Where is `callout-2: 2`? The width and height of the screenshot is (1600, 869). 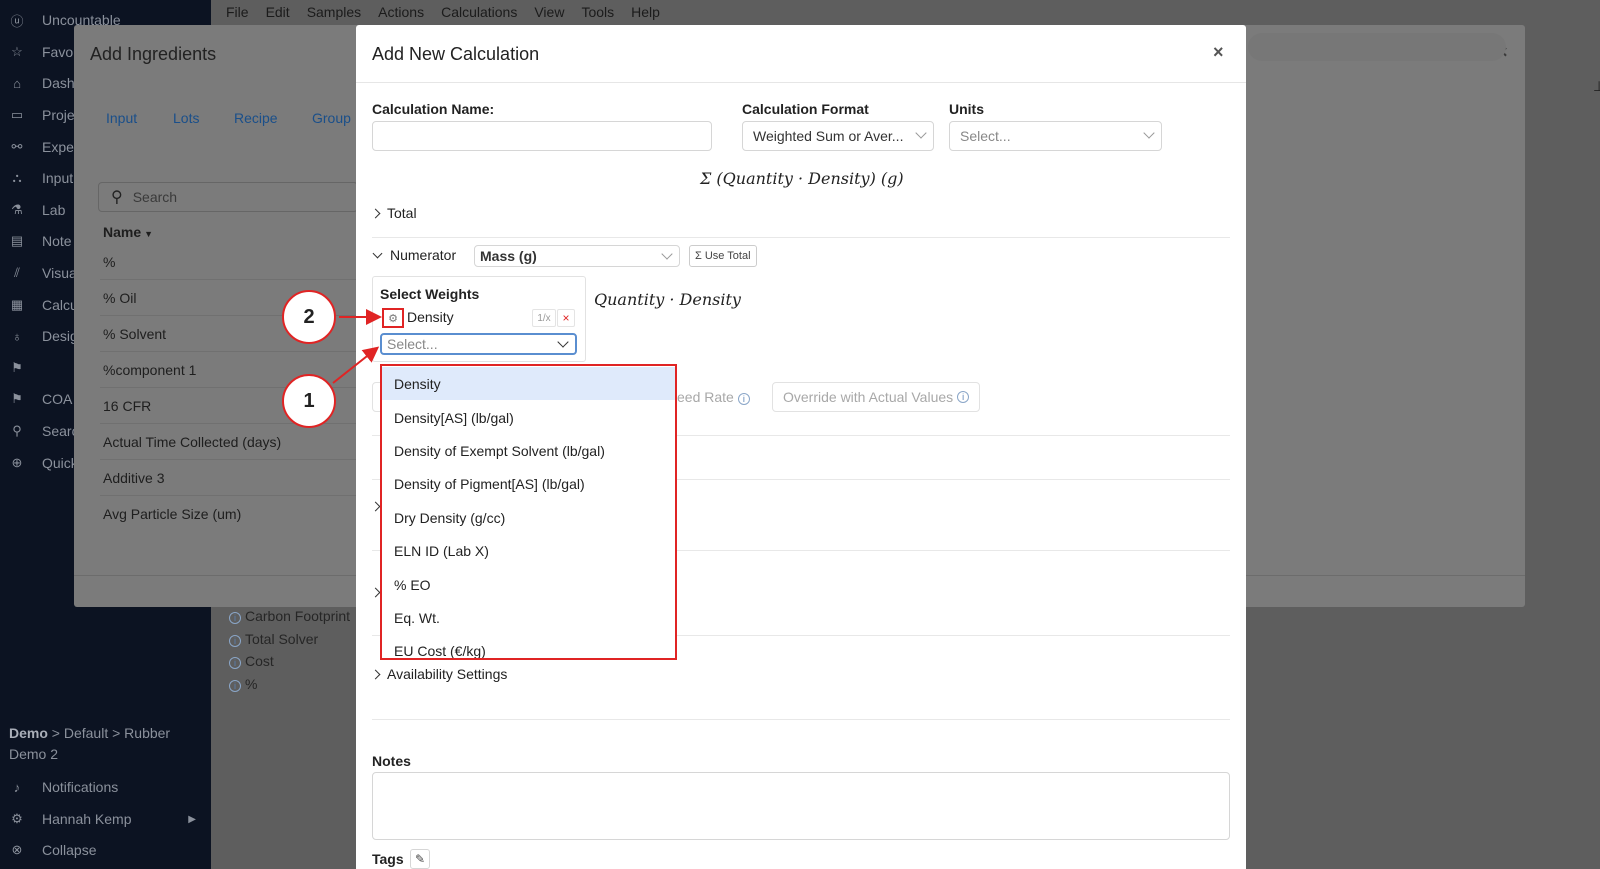
callout-2: 2 is located at coordinates (309, 317).